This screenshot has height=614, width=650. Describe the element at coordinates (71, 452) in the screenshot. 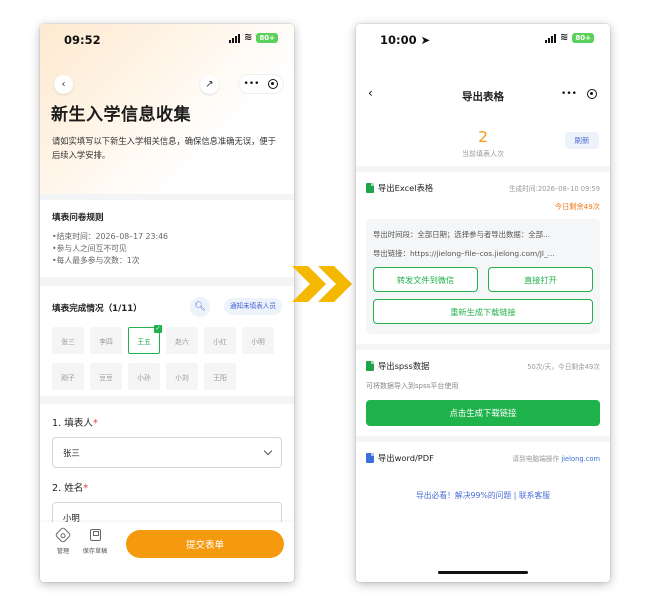

I see `filler-select-value: 张三` at that location.